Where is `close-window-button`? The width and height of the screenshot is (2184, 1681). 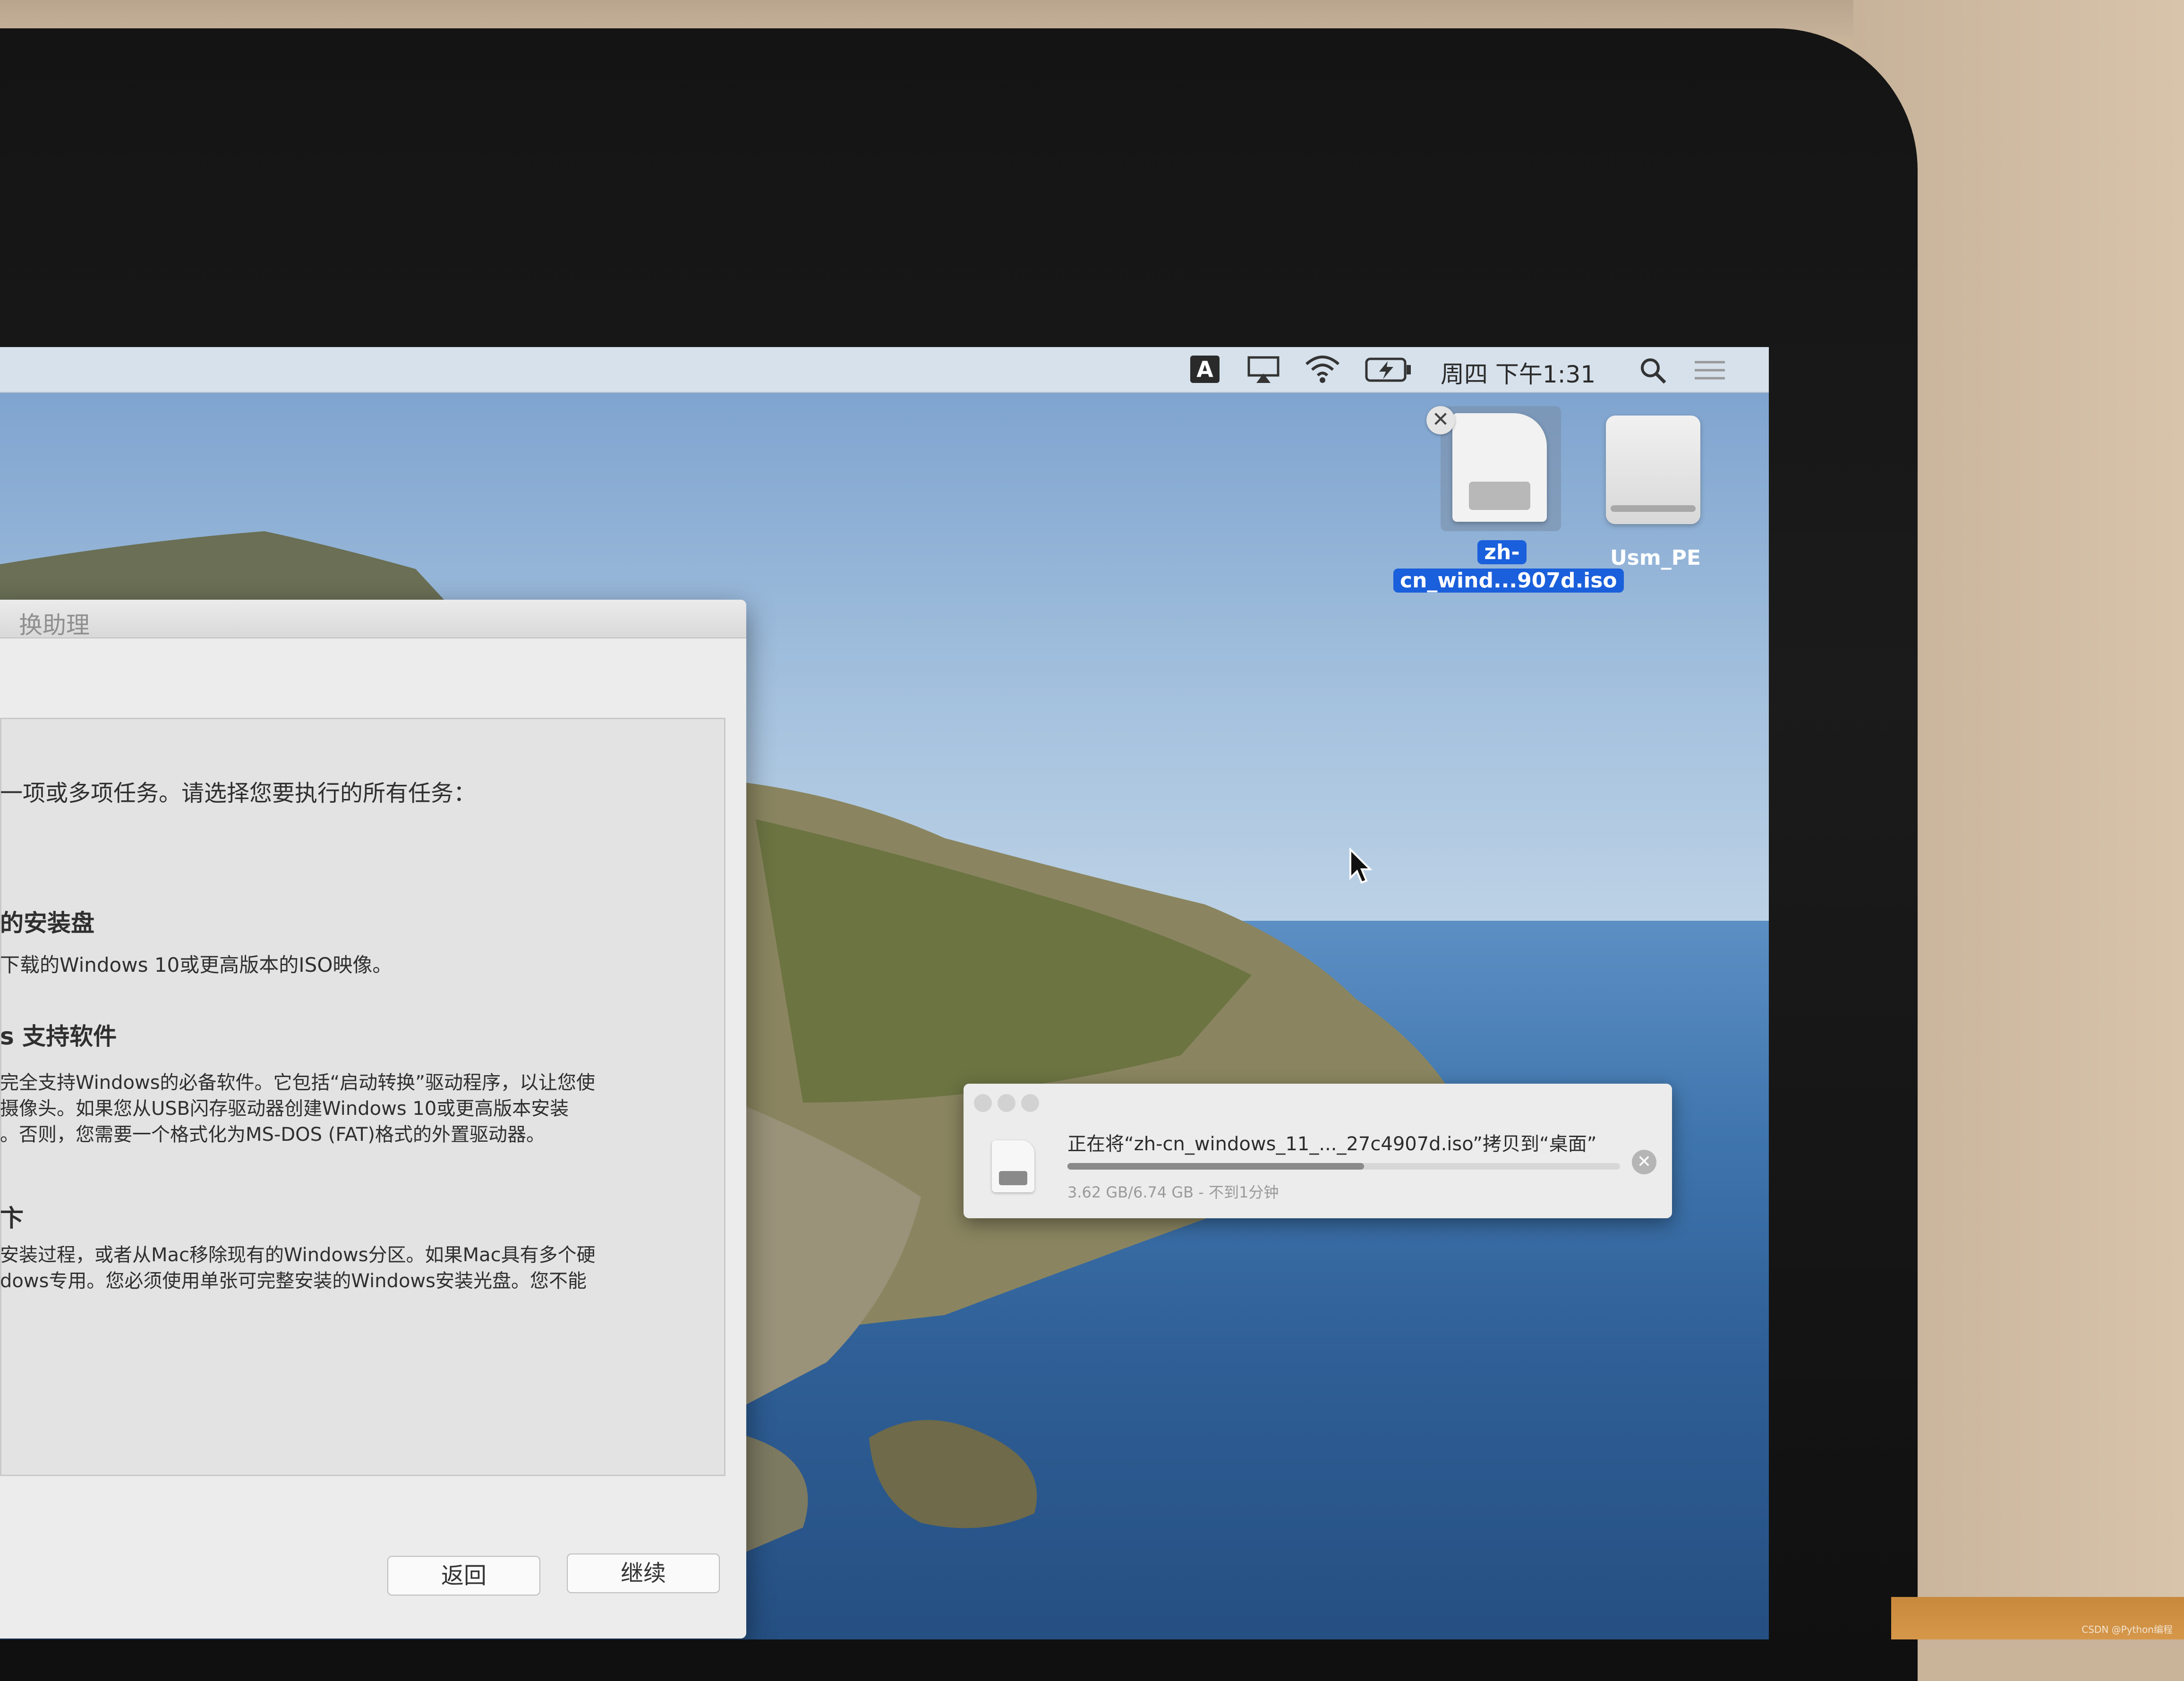
close-window-button is located at coordinates (983, 1103).